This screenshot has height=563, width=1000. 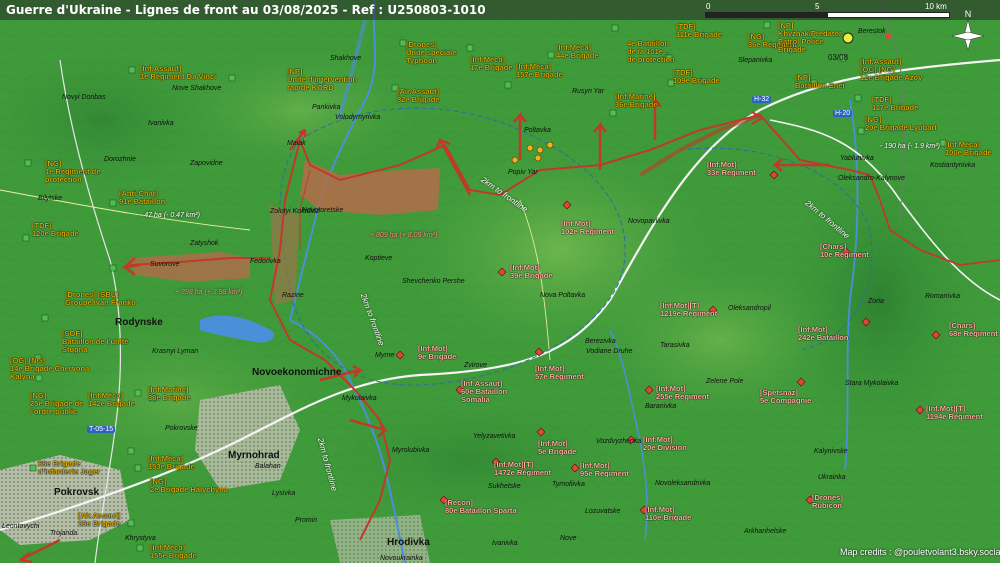 I want to click on place-label: Zoria, so click(x=876, y=301).